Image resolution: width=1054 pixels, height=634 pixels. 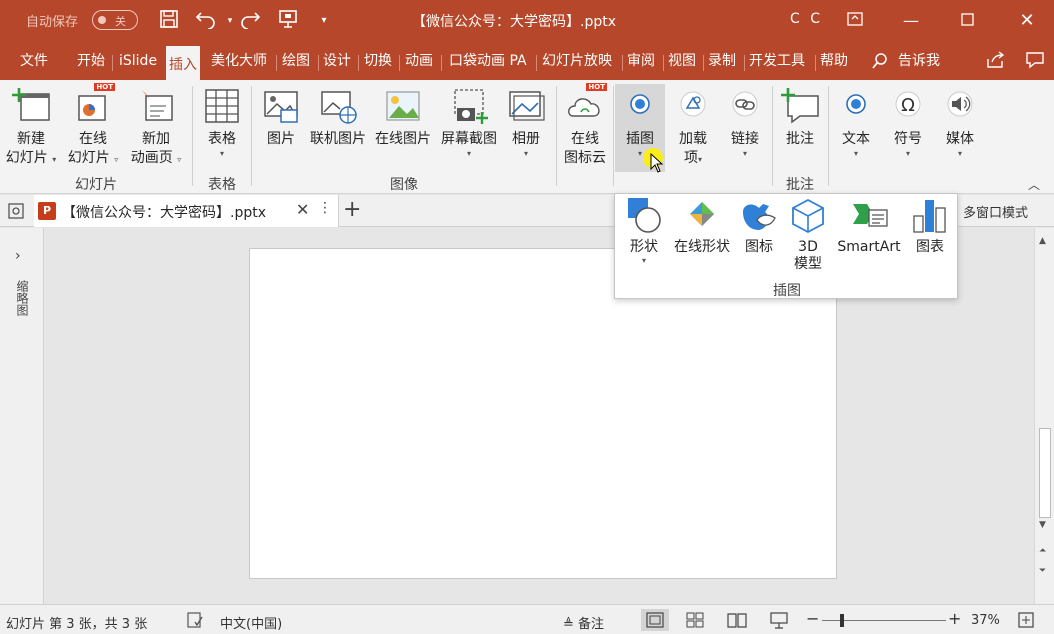 I want to click on tab-islide: iSlide, so click(x=138, y=62).